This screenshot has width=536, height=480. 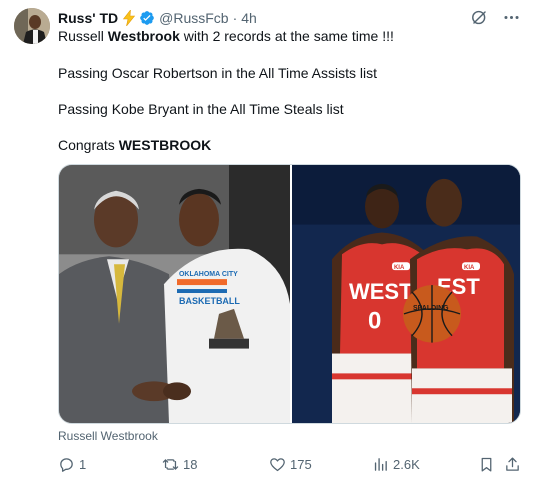 What do you see at coordinates (193, 18) in the screenshot?
I see `handle: @RussFcb` at bounding box center [193, 18].